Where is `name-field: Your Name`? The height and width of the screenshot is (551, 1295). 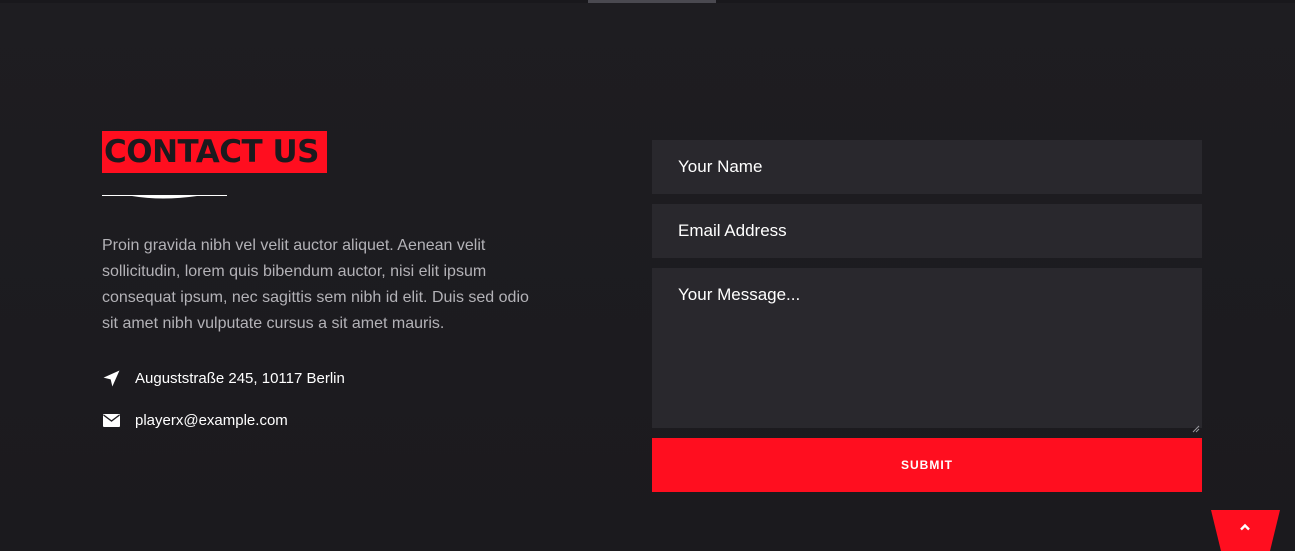
name-field: Your Name is located at coordinates (927, 167).